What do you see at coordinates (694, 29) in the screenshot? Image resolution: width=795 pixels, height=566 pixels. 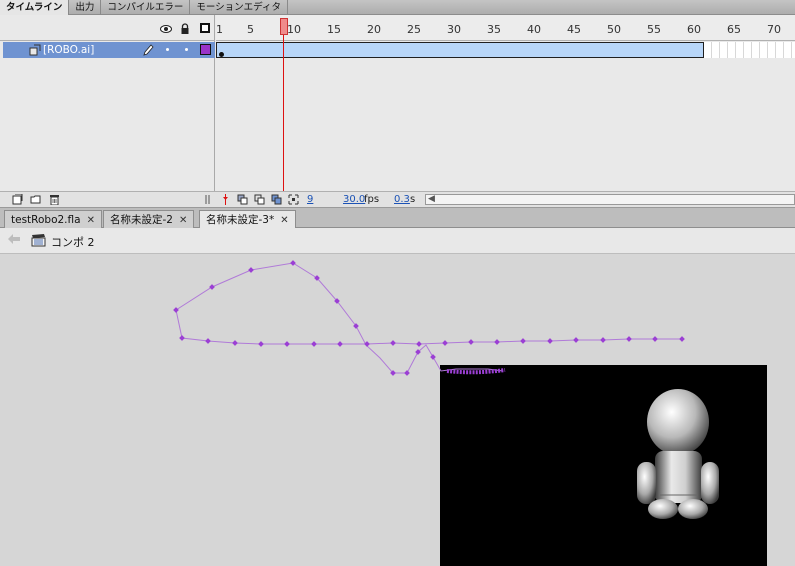 I see `ruler-label: 60` at bounding box center [694, 29].